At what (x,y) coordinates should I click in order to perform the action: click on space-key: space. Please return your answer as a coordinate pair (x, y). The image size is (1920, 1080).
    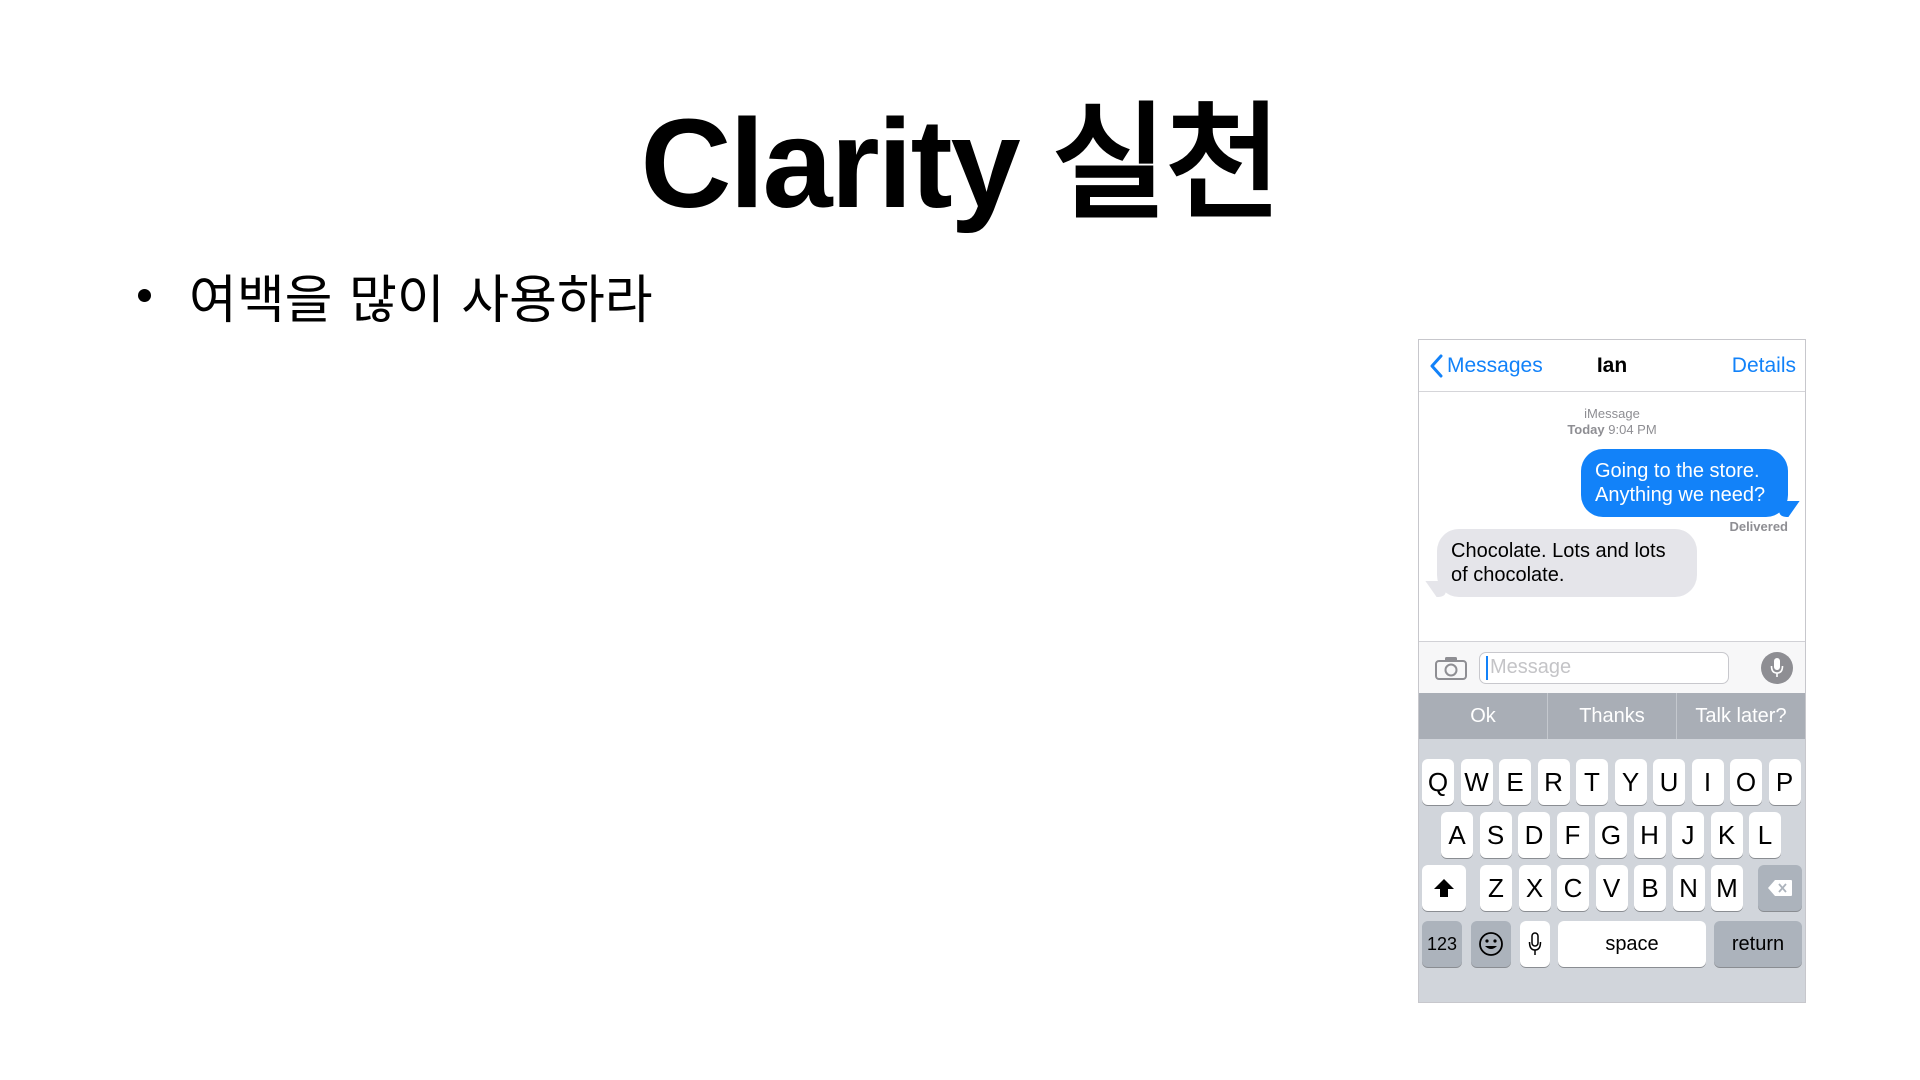
    Looking at the image, I should click on (1632, 944).